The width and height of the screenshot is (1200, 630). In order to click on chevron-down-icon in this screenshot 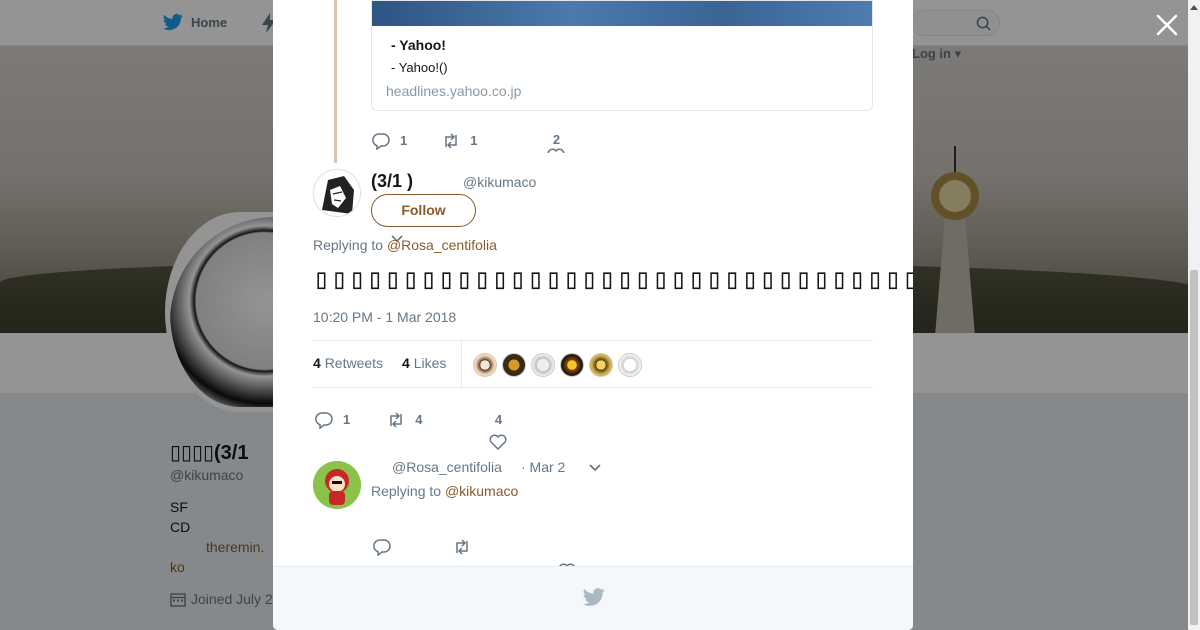, I will do `click(595, 468)`.